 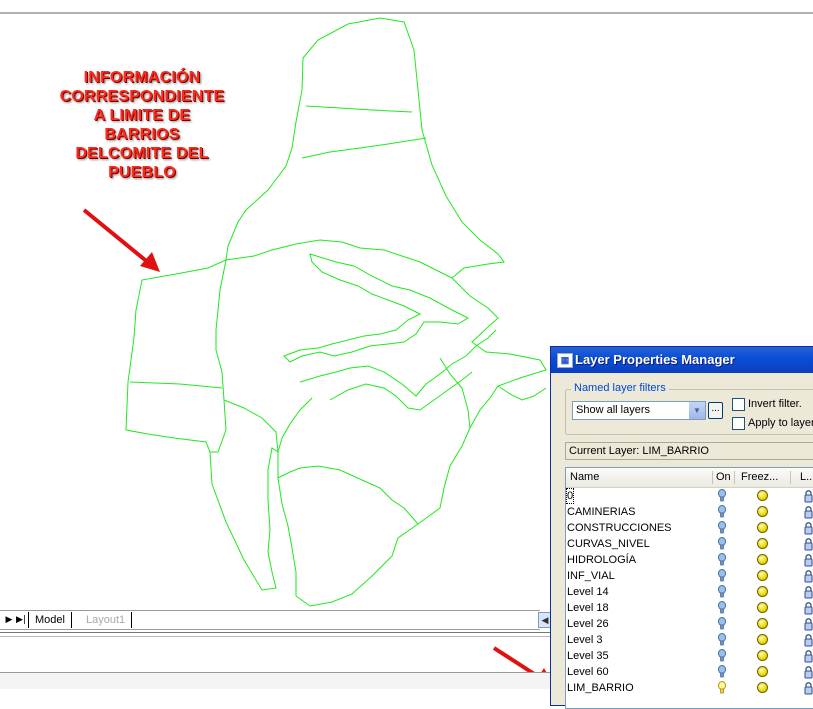 What do you see at coordinates (723, 477) in the screenshot?
I see `column-header-on: On` at bounding box center [723, 477].